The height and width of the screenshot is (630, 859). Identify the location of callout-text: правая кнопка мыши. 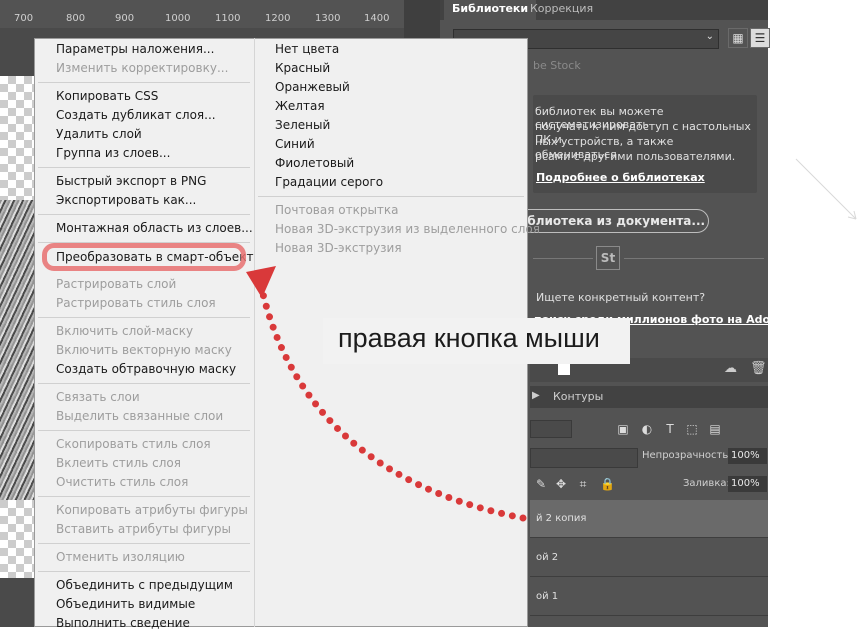
(469, 338).